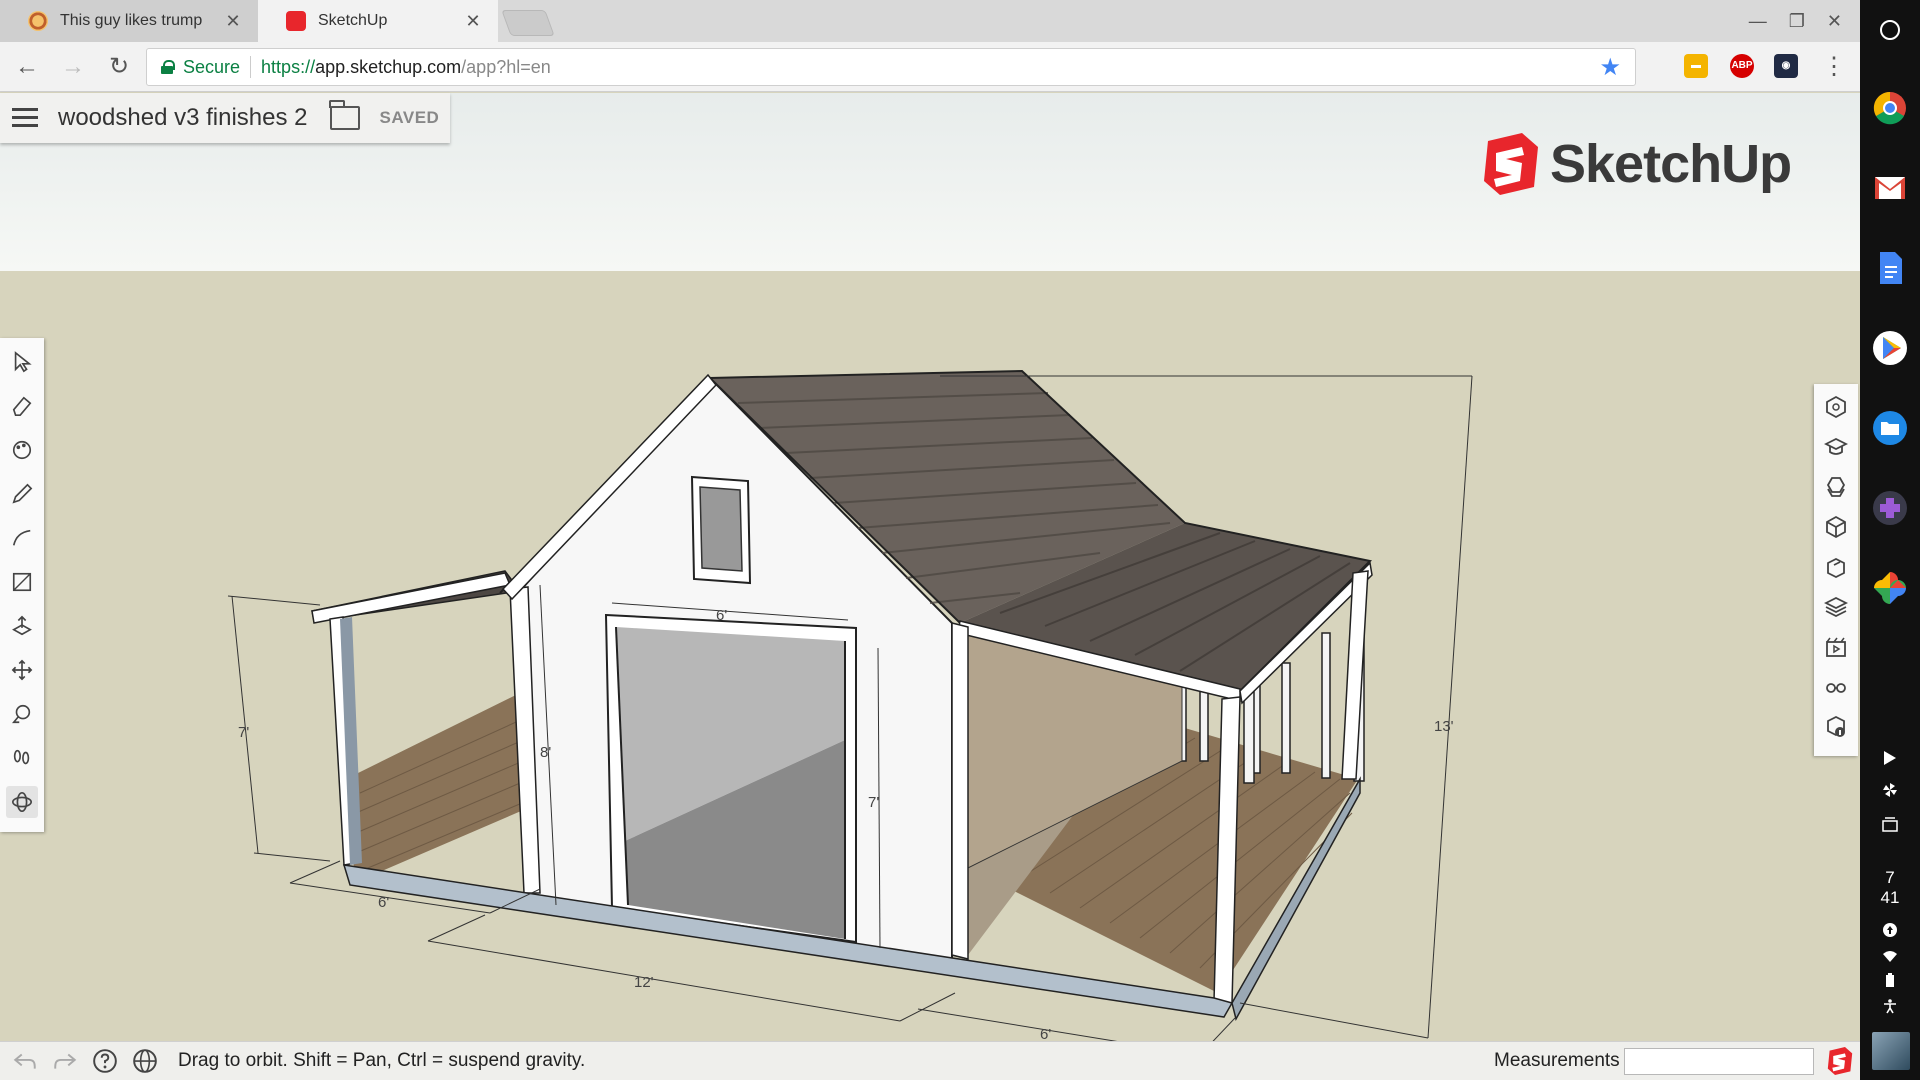  I want to click on new-tab-button, so click(528, 23).